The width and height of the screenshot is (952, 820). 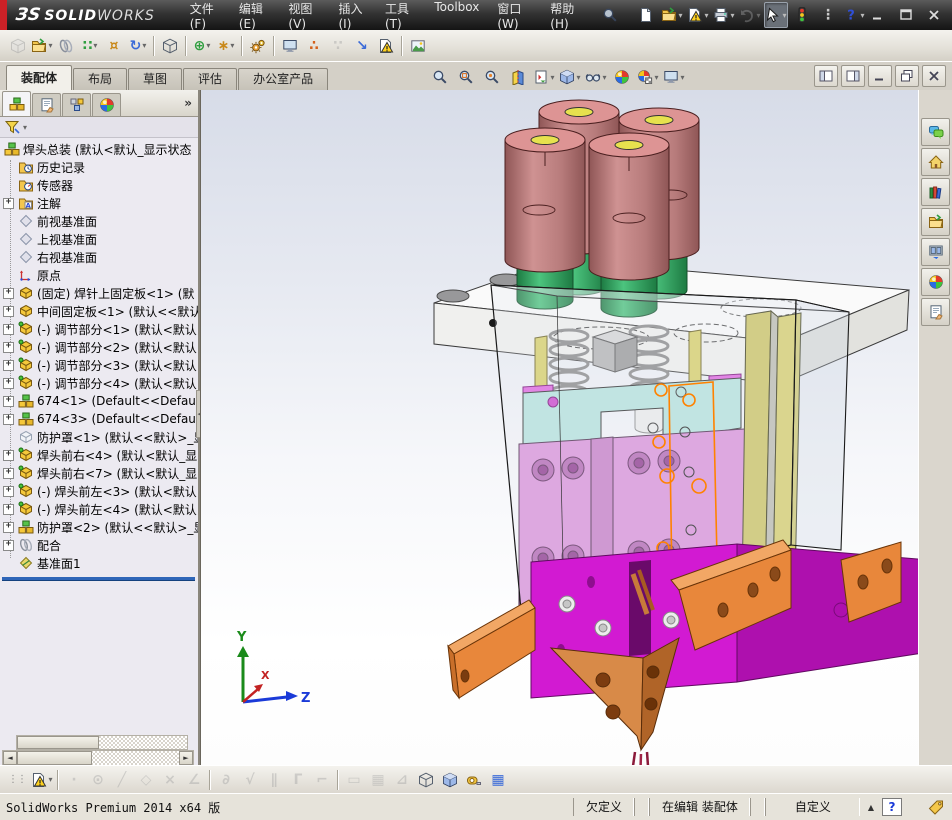 I want to click on undo-button: ▾, so click(x=750, y=15).